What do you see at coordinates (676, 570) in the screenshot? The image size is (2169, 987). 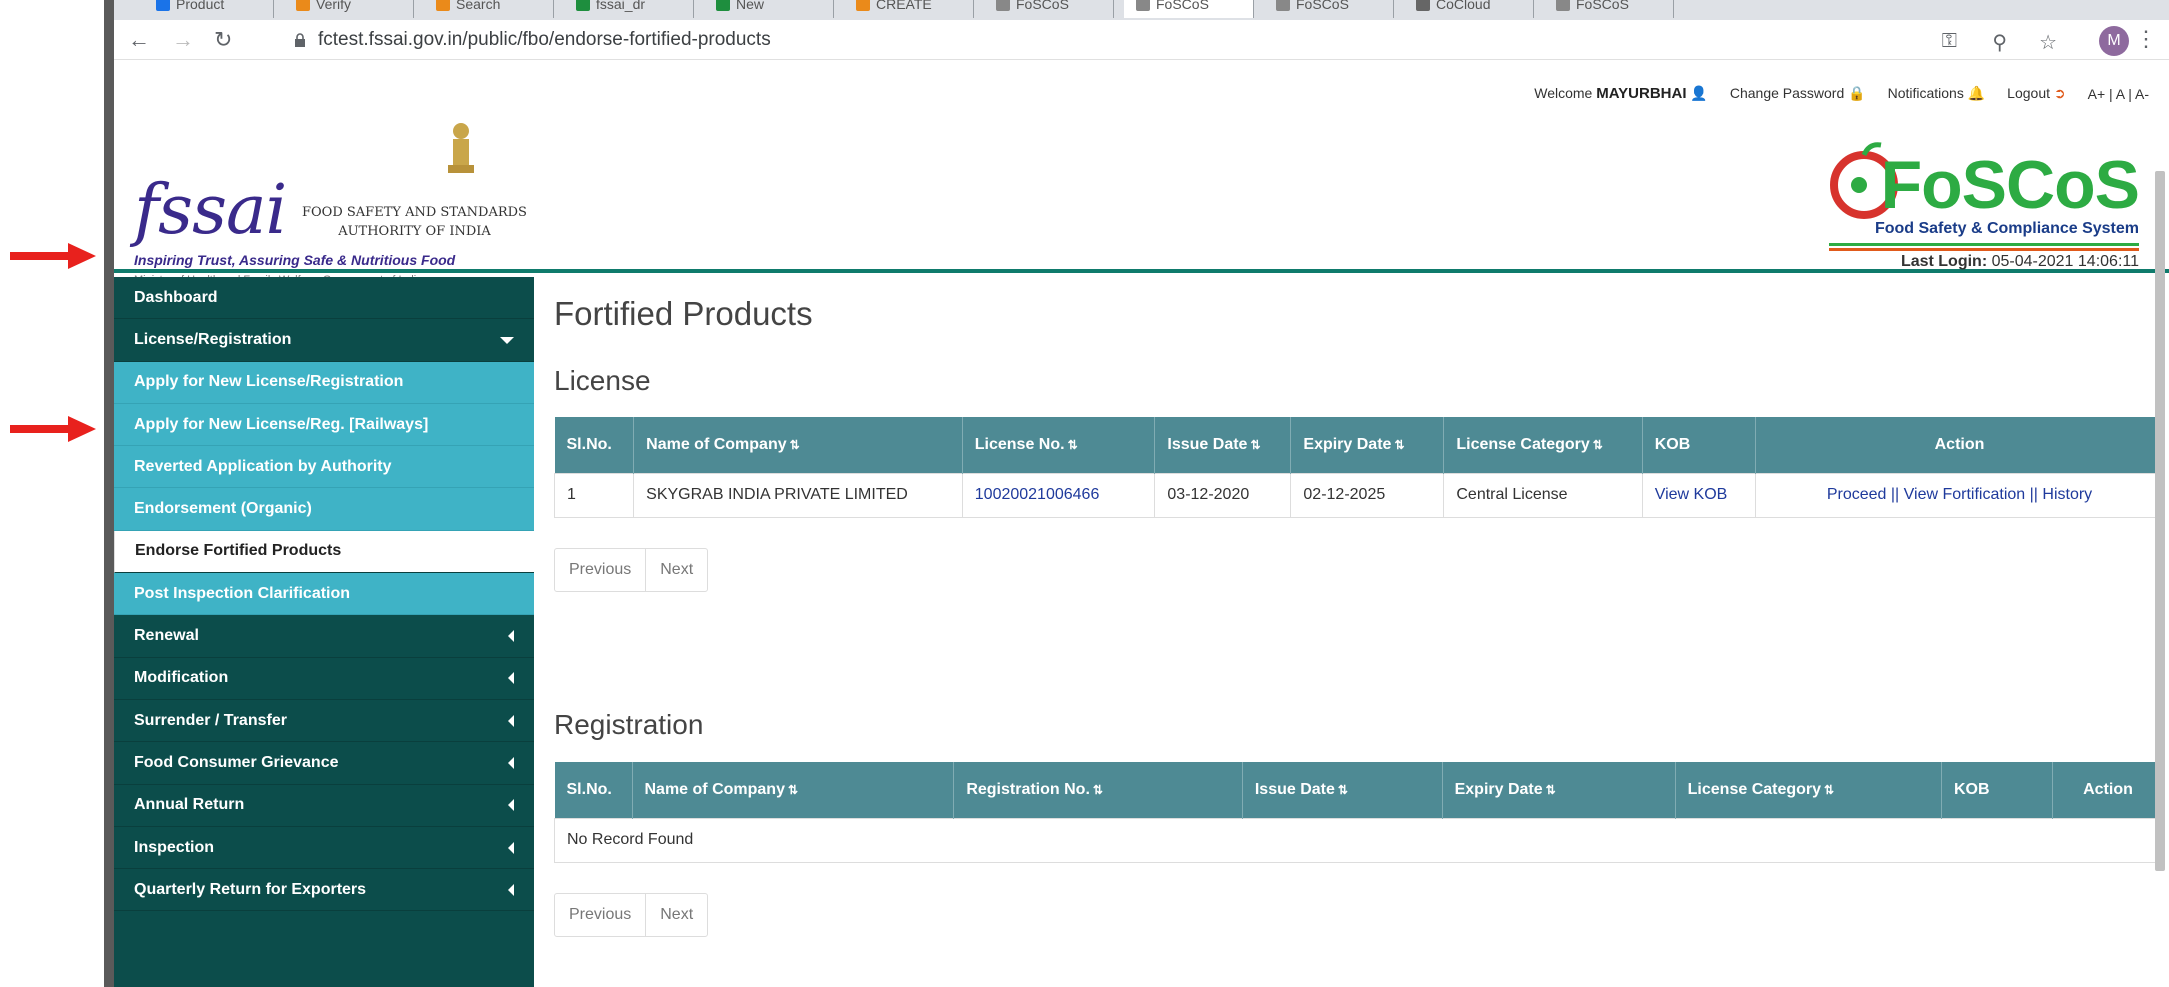 I see `license-next-button: Next` at bounding box center [676, 570].